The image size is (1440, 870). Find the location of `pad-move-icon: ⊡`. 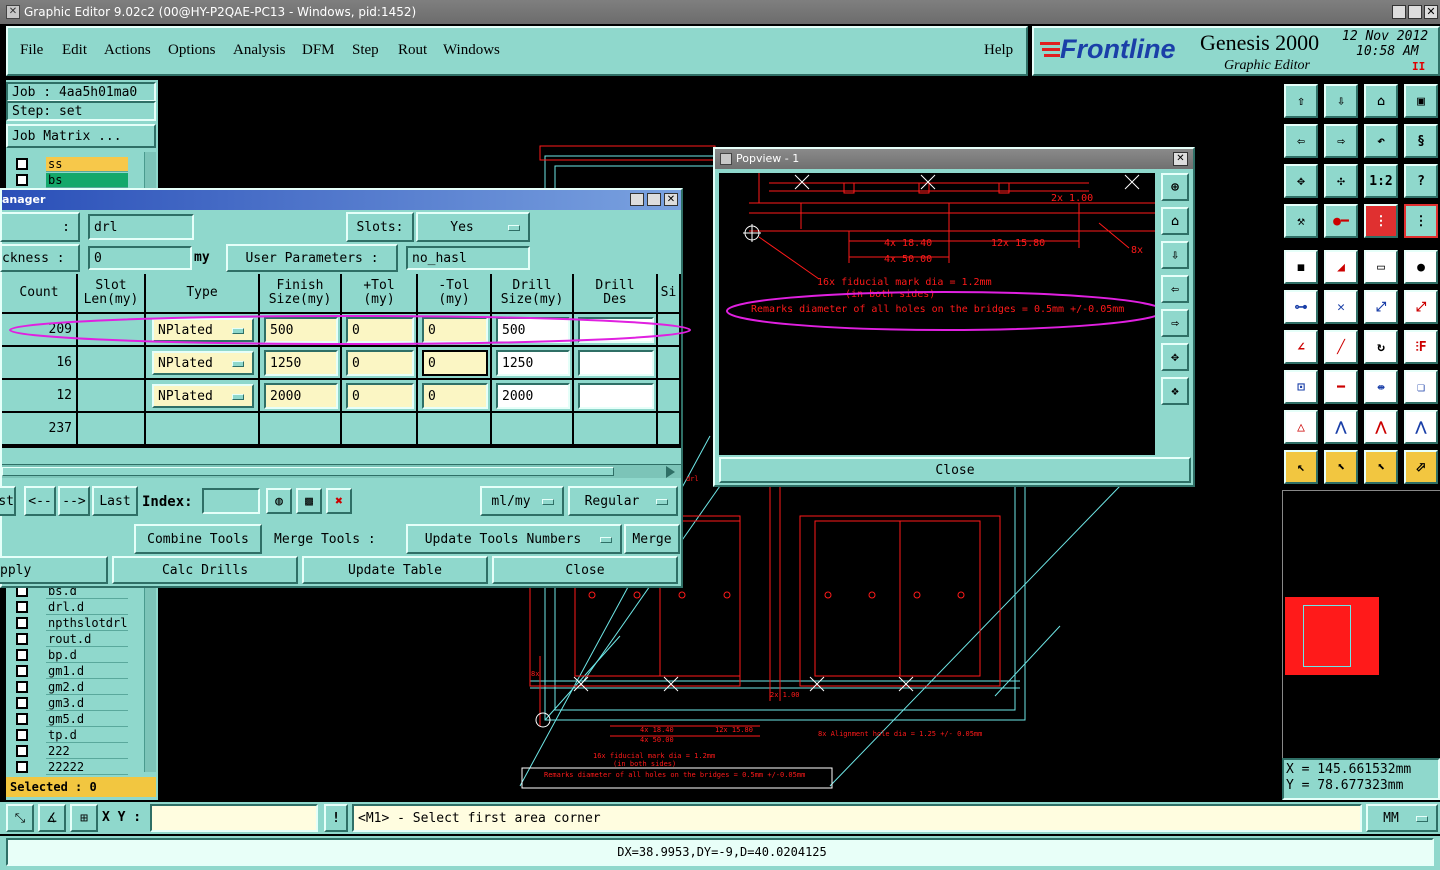

pad-move-icon: ⊡ is located at coordinates (1301, 387).